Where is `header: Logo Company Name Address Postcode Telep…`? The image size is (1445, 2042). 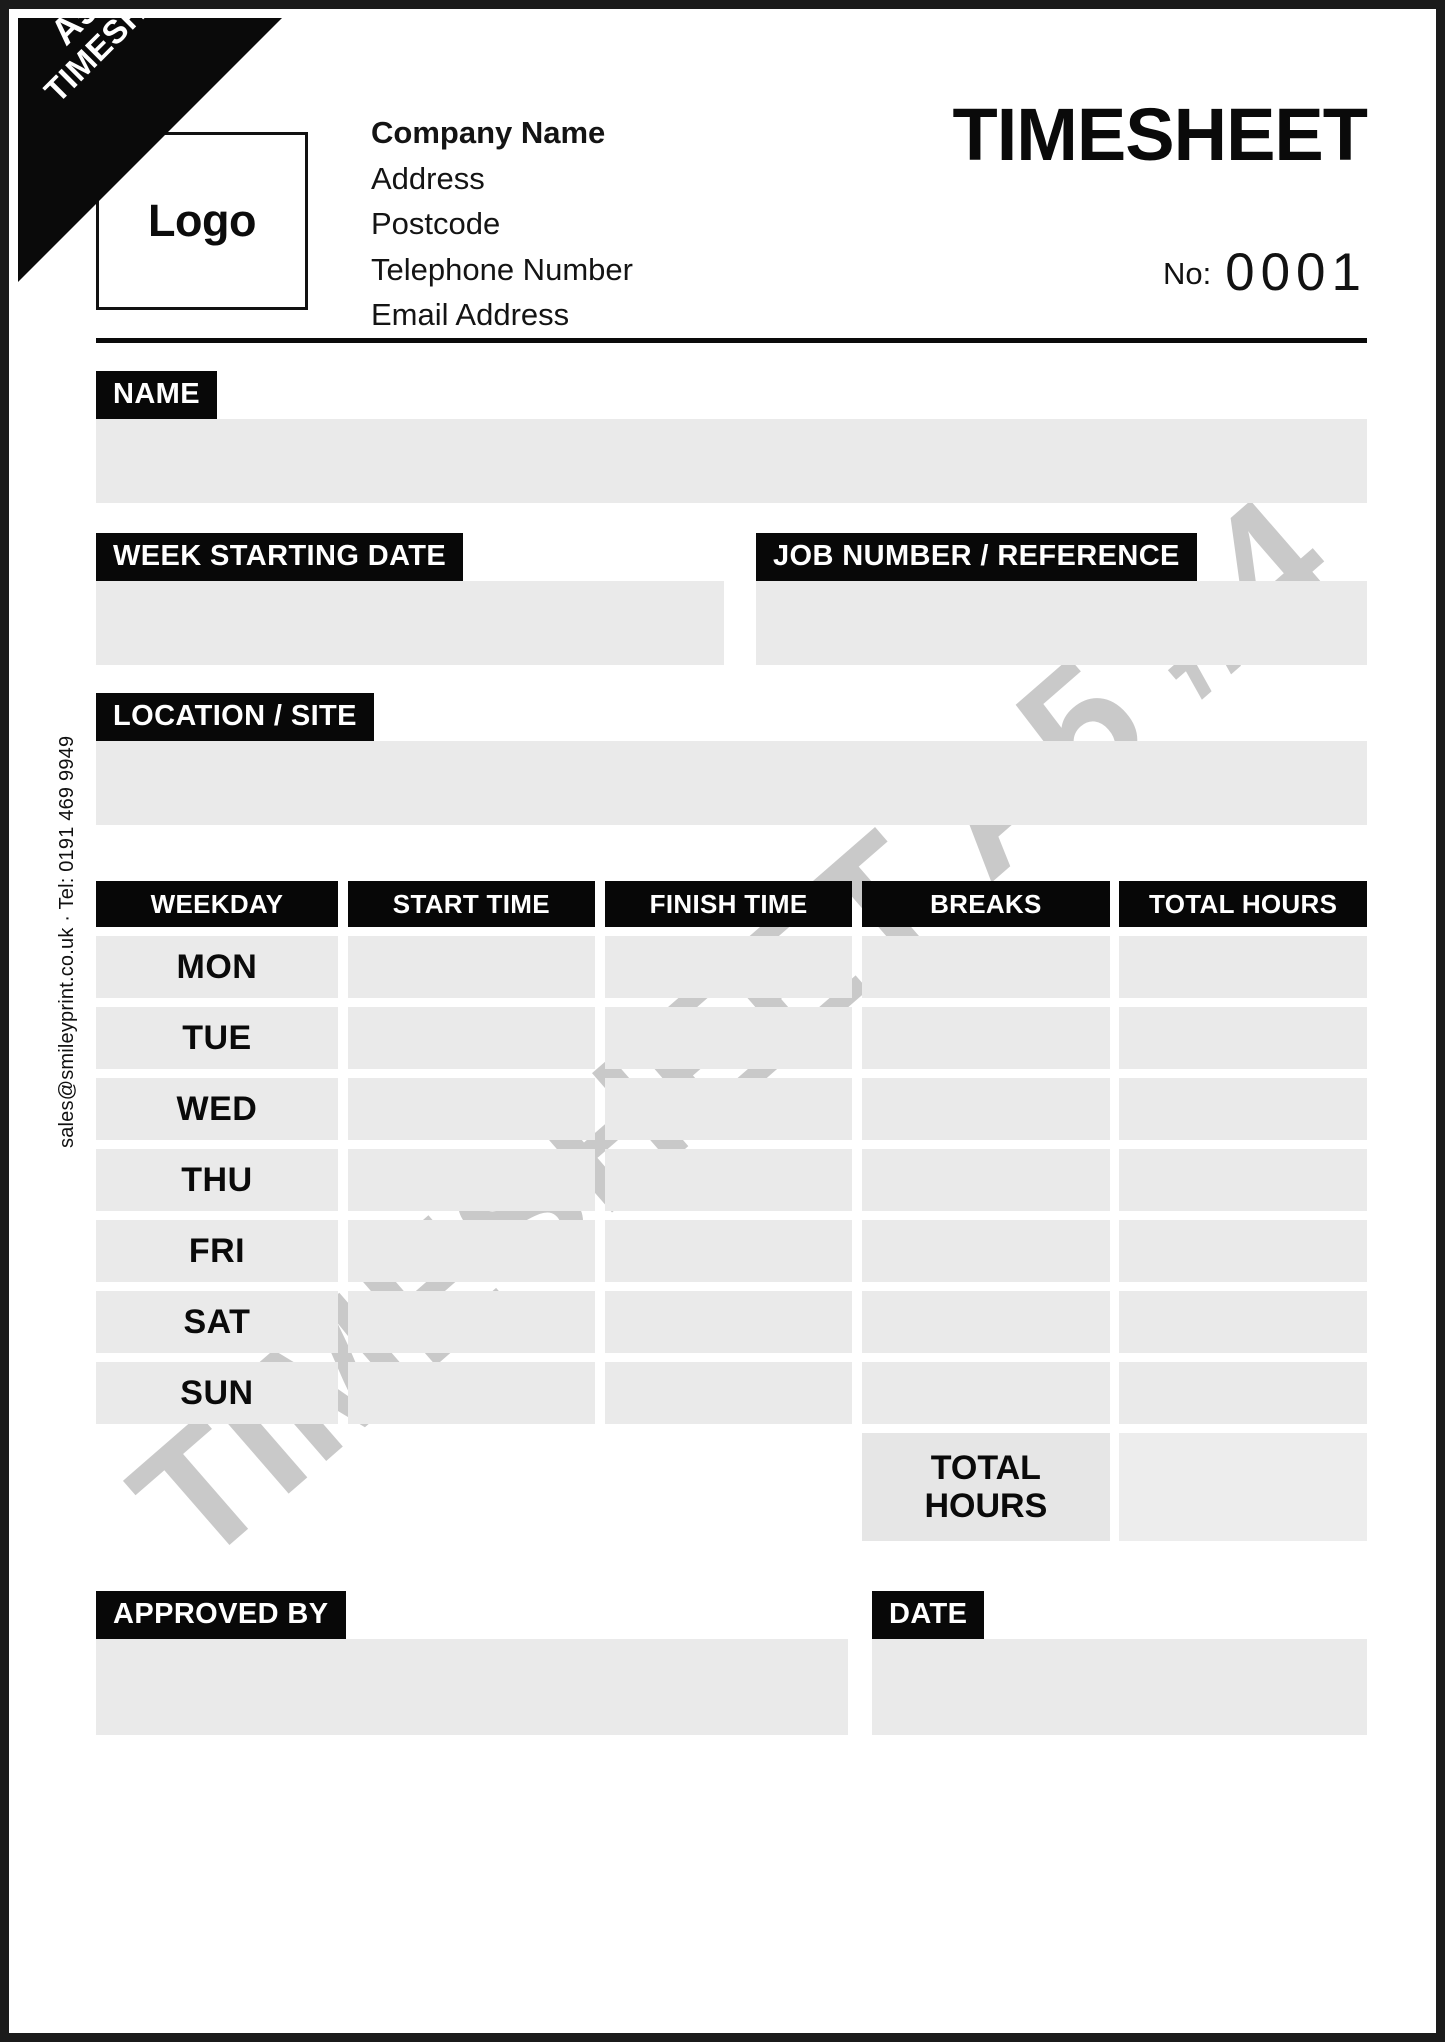
header: Logo Company Name Address Postcode Telep… is located at coordinates (732, 206).